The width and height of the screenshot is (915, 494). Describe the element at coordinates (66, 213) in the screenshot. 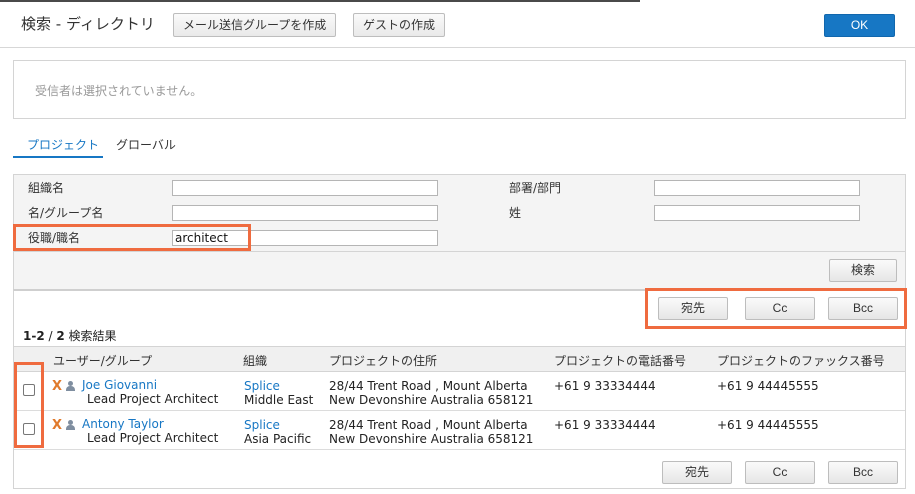

I see `name-label: 名/グループ名` at that location.